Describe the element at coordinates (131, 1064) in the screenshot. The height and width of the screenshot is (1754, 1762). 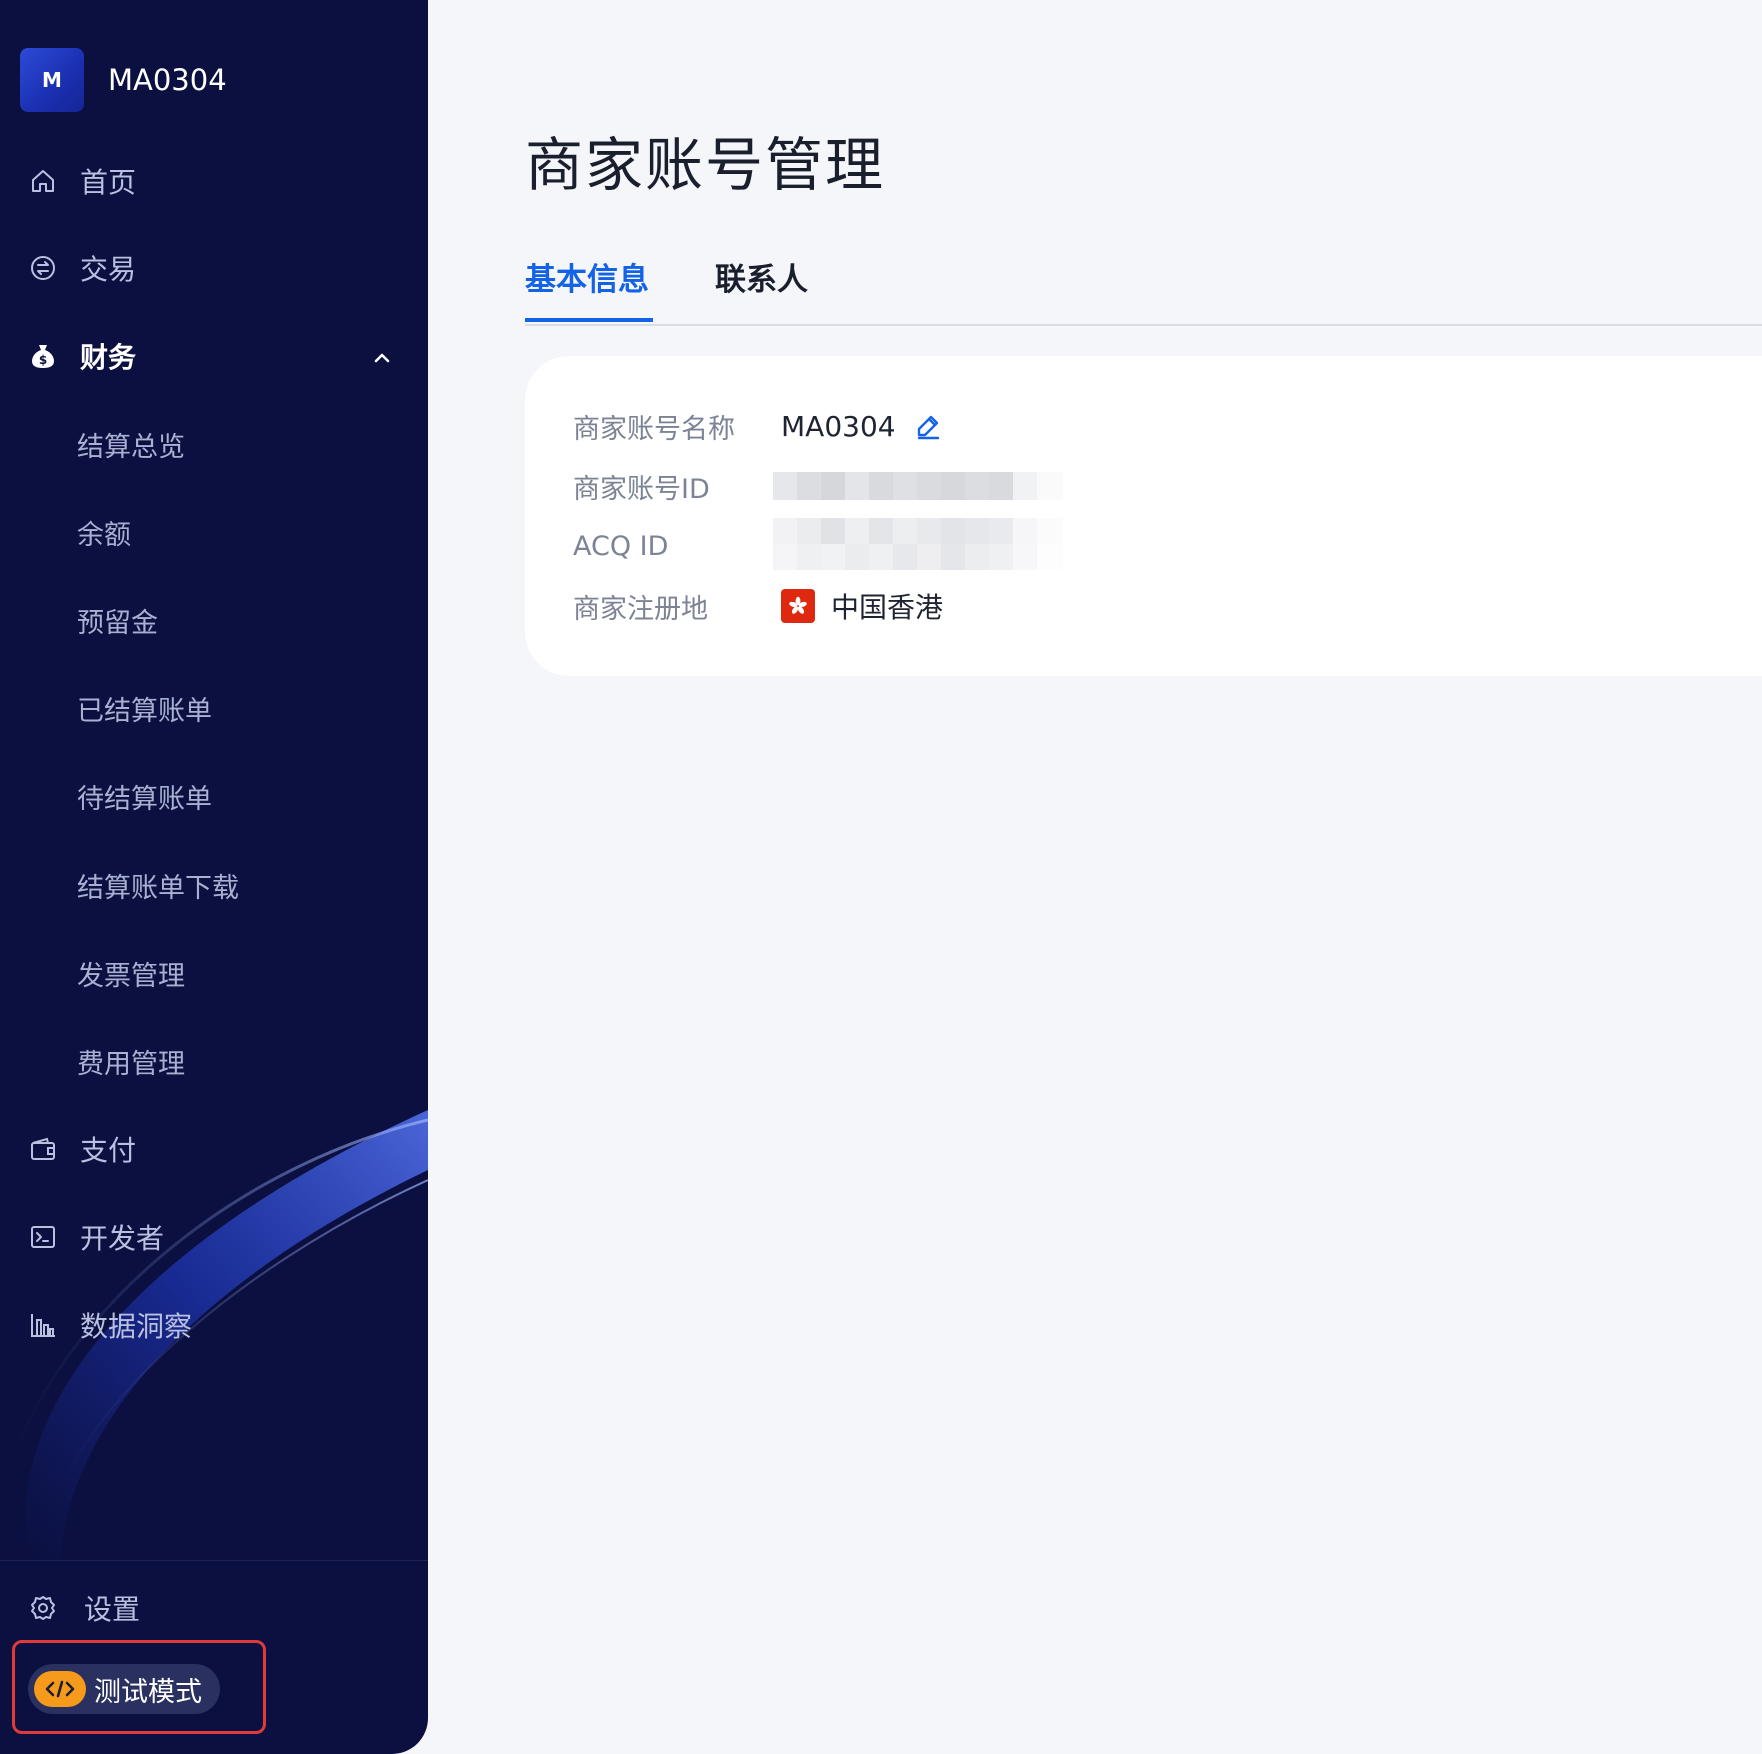
I see `sub-item-label: 费用管理` at that location.